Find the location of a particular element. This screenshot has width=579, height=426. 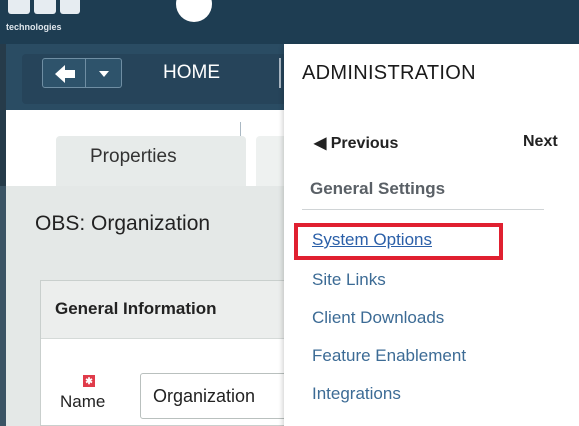

company-logo: technologies is located at coordinates (61, 20).